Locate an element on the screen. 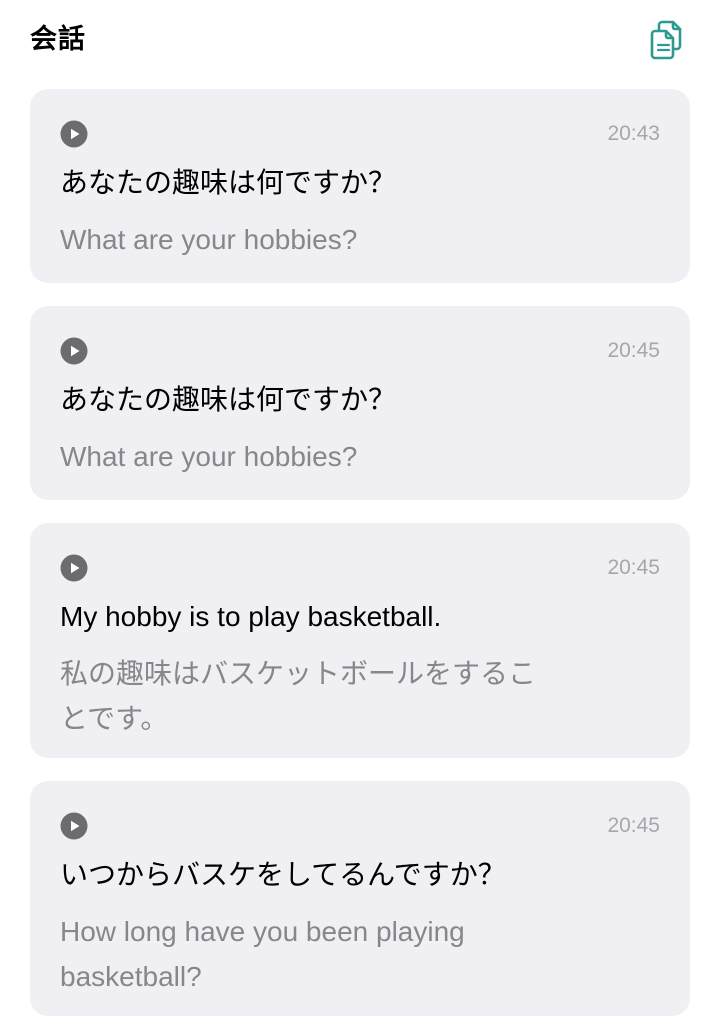 The width and height of the screenshot is (720, 1024). message-text: My hobby is to play basketball. is located at coordinates (251, 616).